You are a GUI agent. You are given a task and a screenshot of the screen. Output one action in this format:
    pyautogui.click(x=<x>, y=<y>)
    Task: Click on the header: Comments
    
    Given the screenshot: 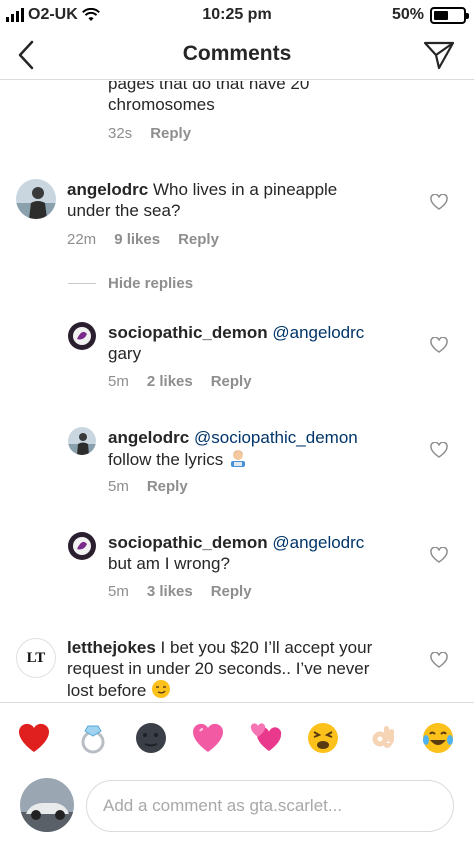 What is the action you would take?
    pyautogui.click(x=237, y=55)
    